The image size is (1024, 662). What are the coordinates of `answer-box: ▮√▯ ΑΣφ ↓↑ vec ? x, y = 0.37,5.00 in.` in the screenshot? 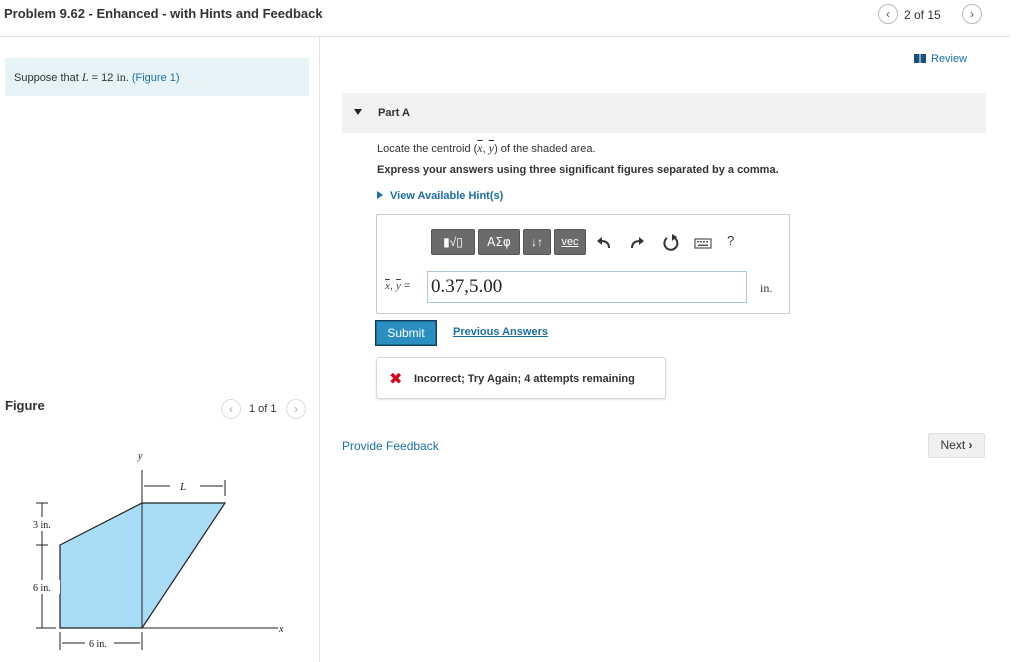 It's located at (583, 264).